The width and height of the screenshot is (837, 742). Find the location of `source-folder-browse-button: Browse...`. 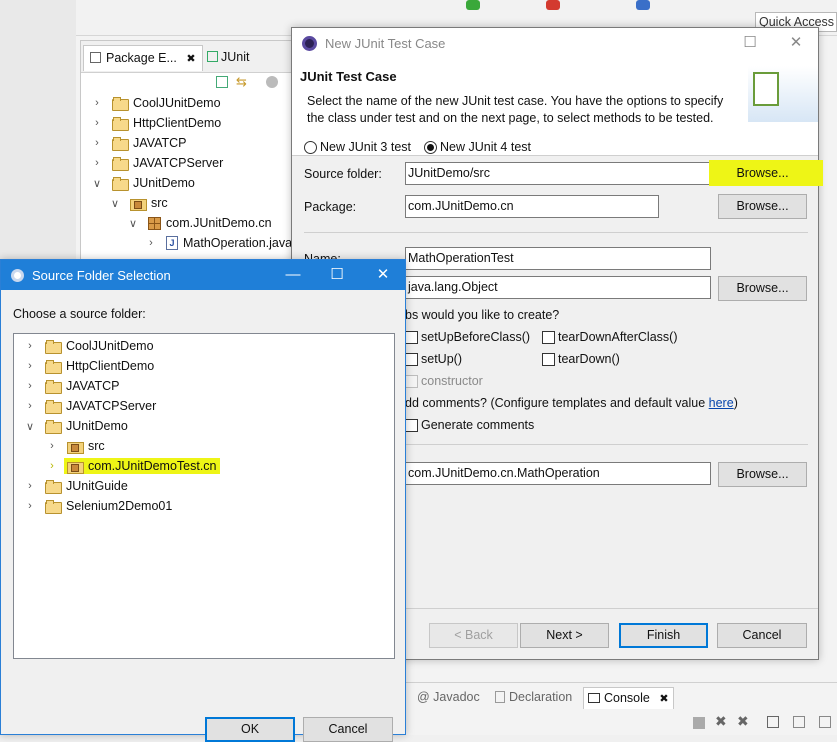

source-folder-browse-button: Browse... is located at coordinates (762, 173).